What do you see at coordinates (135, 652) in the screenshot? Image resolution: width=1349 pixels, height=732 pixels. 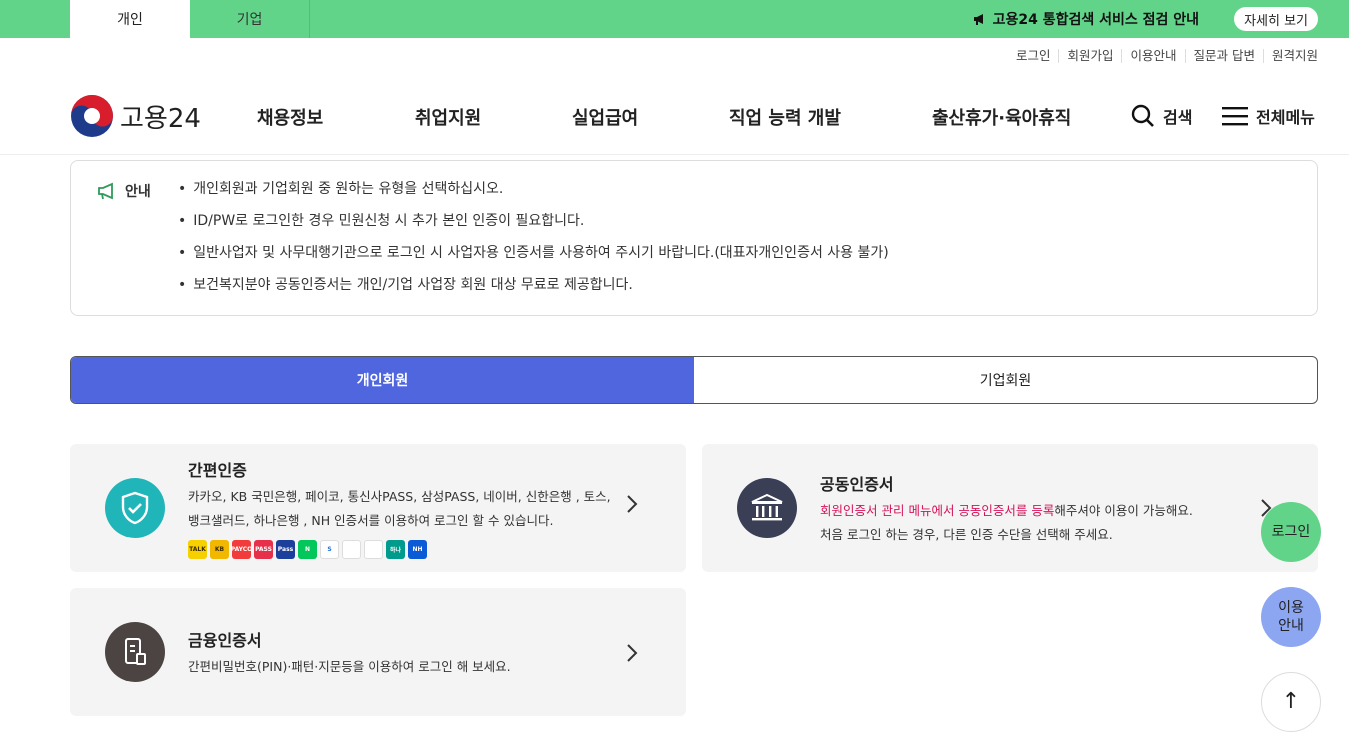 I see `document-icon` at bounding box center [135, 652].